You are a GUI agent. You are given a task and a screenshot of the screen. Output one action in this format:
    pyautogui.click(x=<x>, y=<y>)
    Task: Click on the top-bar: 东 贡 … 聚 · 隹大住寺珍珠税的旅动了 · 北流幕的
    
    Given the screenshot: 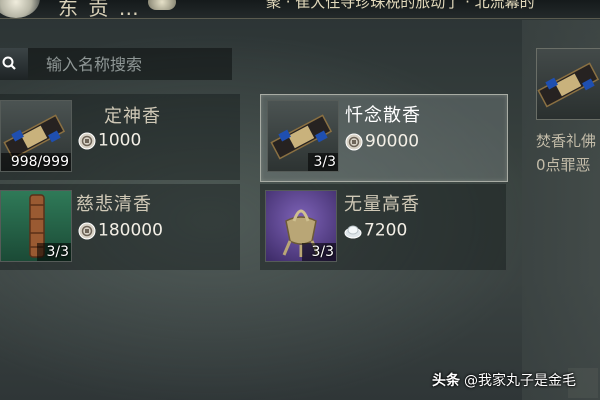 What is the action you would take?
    pyautogui.click(x=300, y=10)
    